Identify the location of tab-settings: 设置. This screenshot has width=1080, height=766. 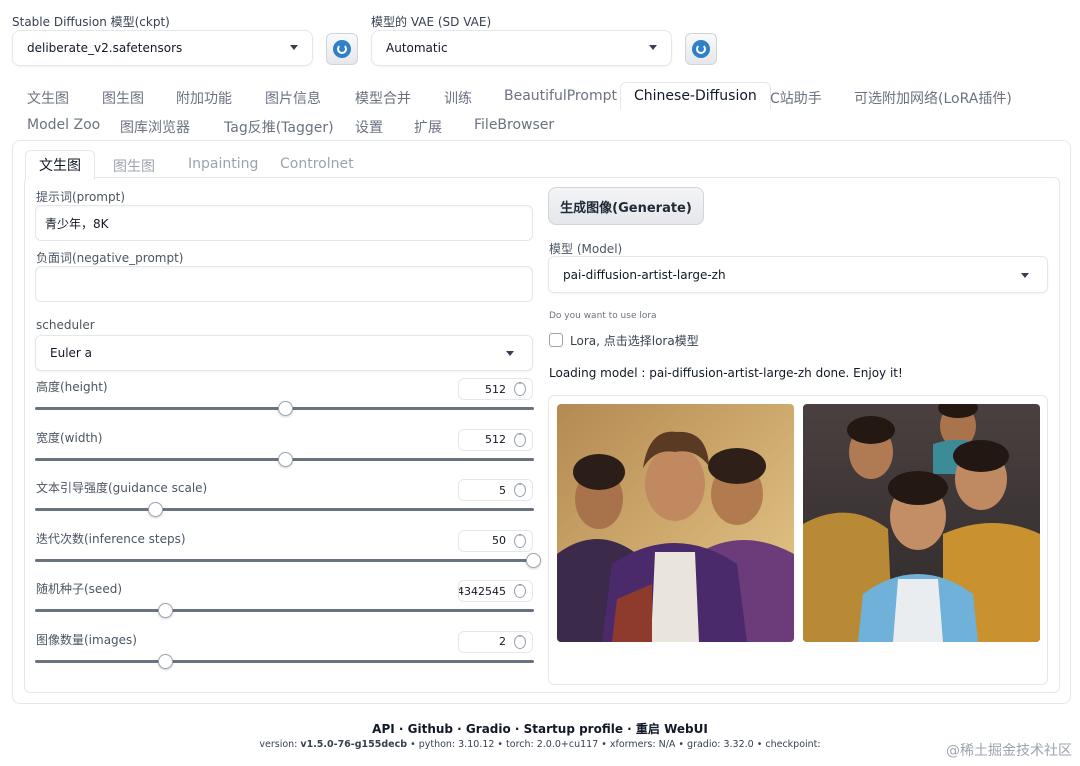
(369, 127).